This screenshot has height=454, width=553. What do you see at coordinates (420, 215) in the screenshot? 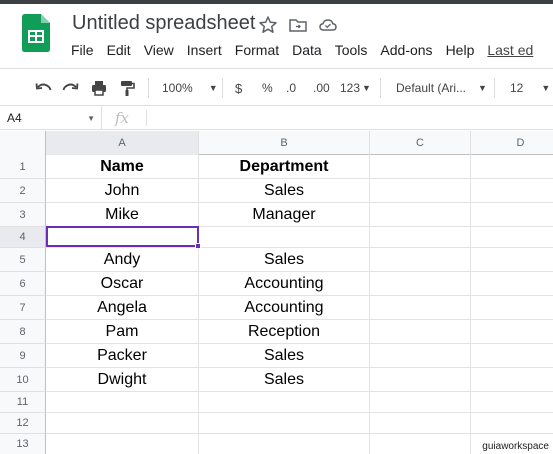
I see `cell-c3` at bounding box center [420, 215].